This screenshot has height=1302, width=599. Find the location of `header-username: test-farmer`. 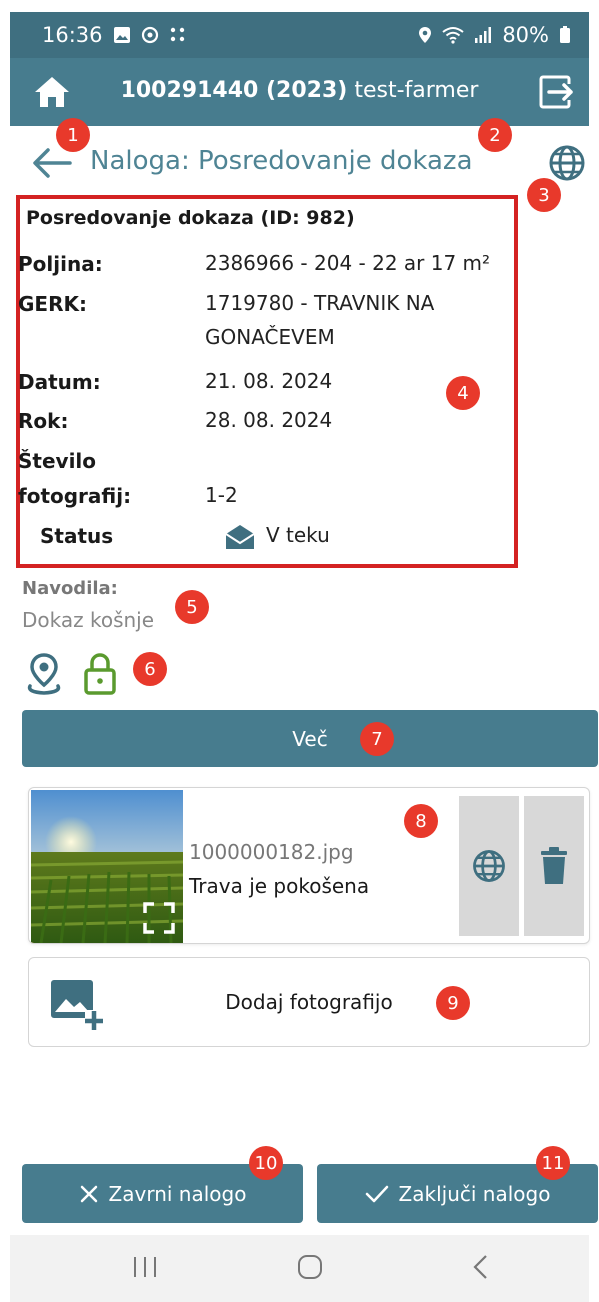

header-username: test-farmer is located at coordinates (416, 90).